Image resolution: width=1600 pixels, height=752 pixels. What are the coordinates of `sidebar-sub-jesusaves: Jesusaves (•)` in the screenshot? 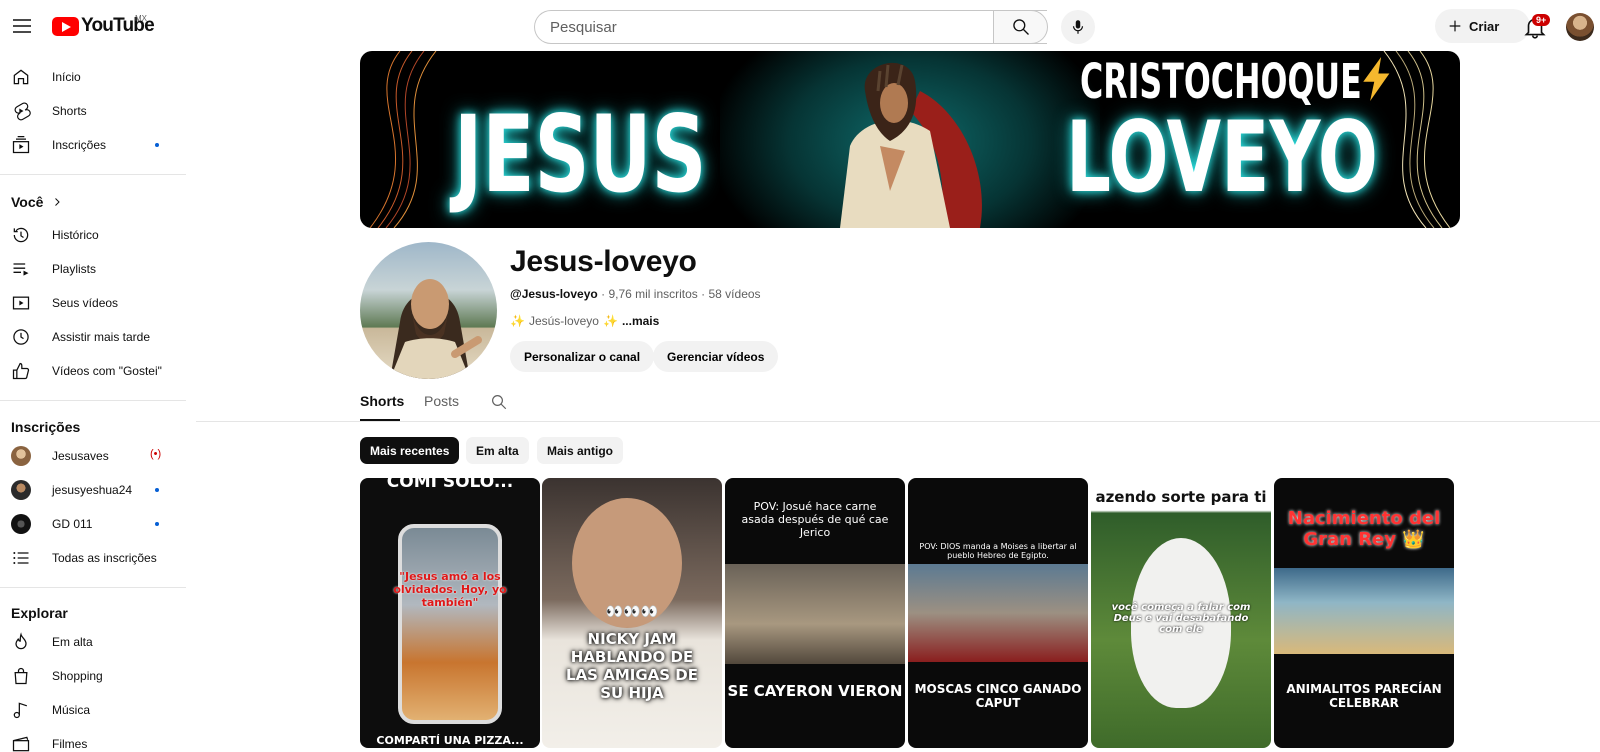 It's located at (93, 456).